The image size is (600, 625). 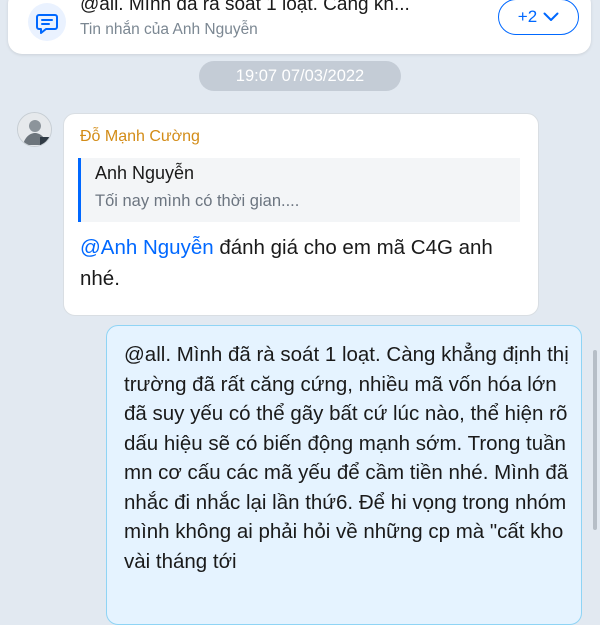 I want to click on scrollbar, so click(x=595, y=440).